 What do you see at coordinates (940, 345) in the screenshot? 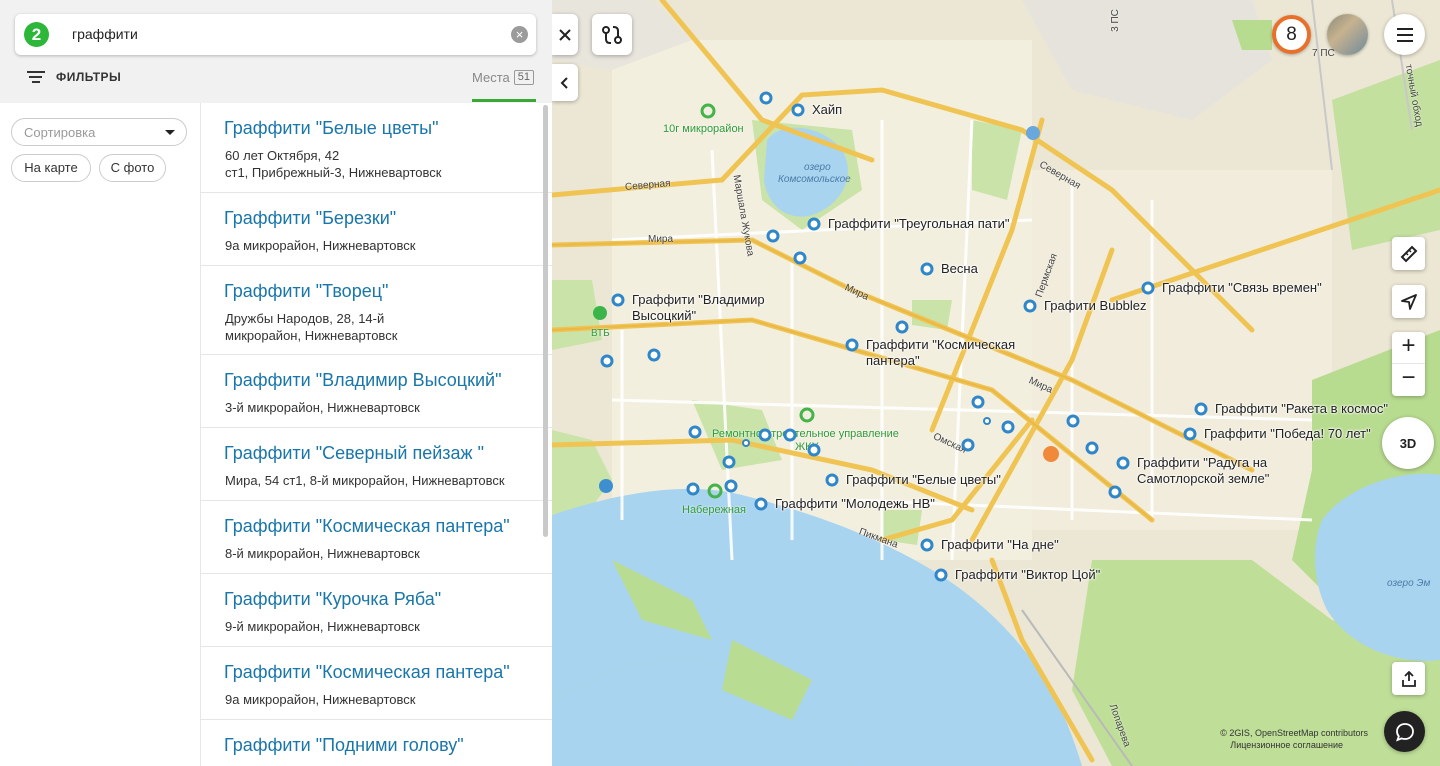
I see `place-label-panther: Граффити "Космическая` at bounding box center [940, 345].